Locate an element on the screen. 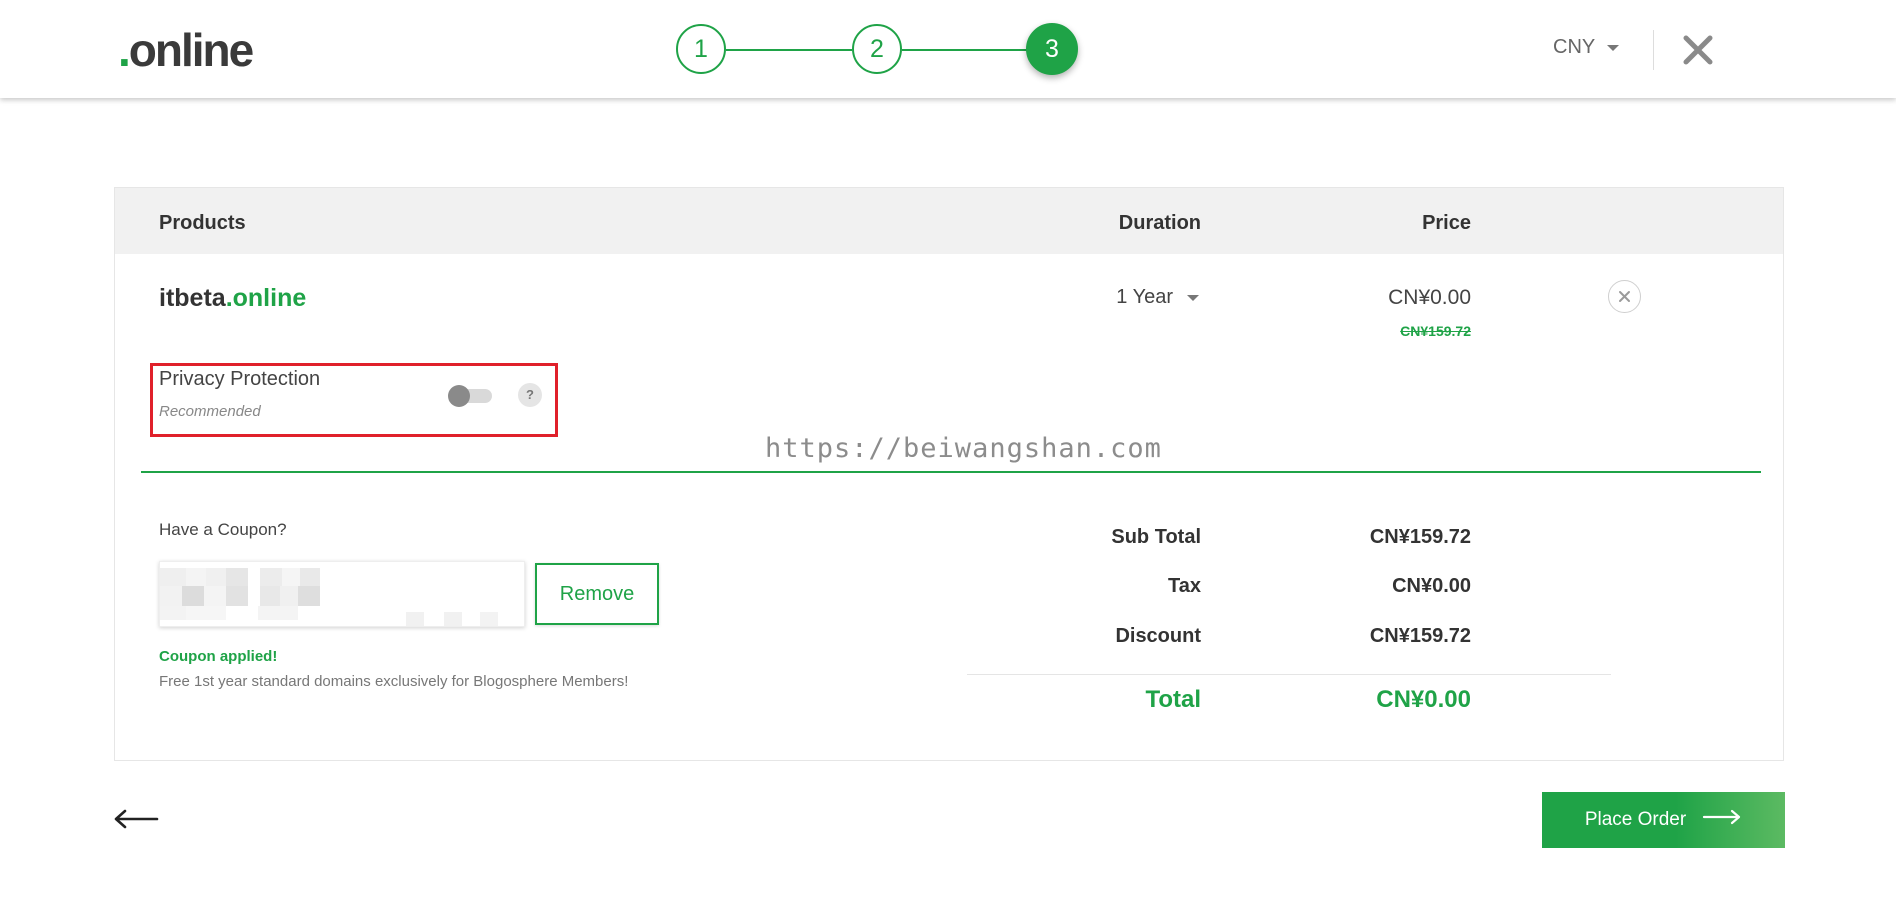 This screenshot has height=898, width=1896. toggle-knob is located at coordinates (459, 396).